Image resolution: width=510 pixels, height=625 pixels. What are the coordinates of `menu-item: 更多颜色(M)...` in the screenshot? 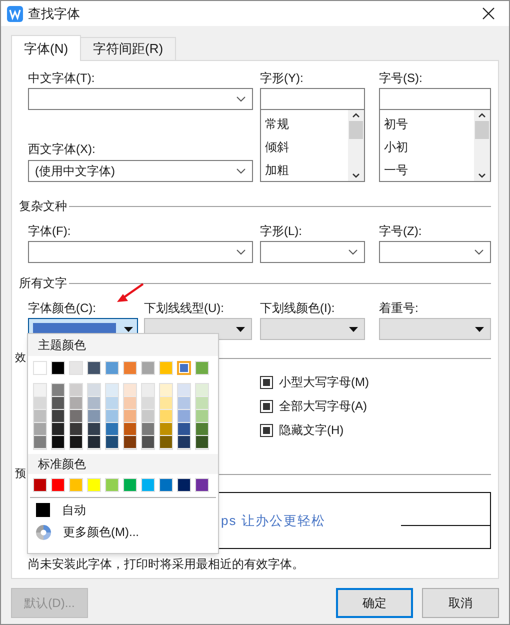 It's located at (123, 532).